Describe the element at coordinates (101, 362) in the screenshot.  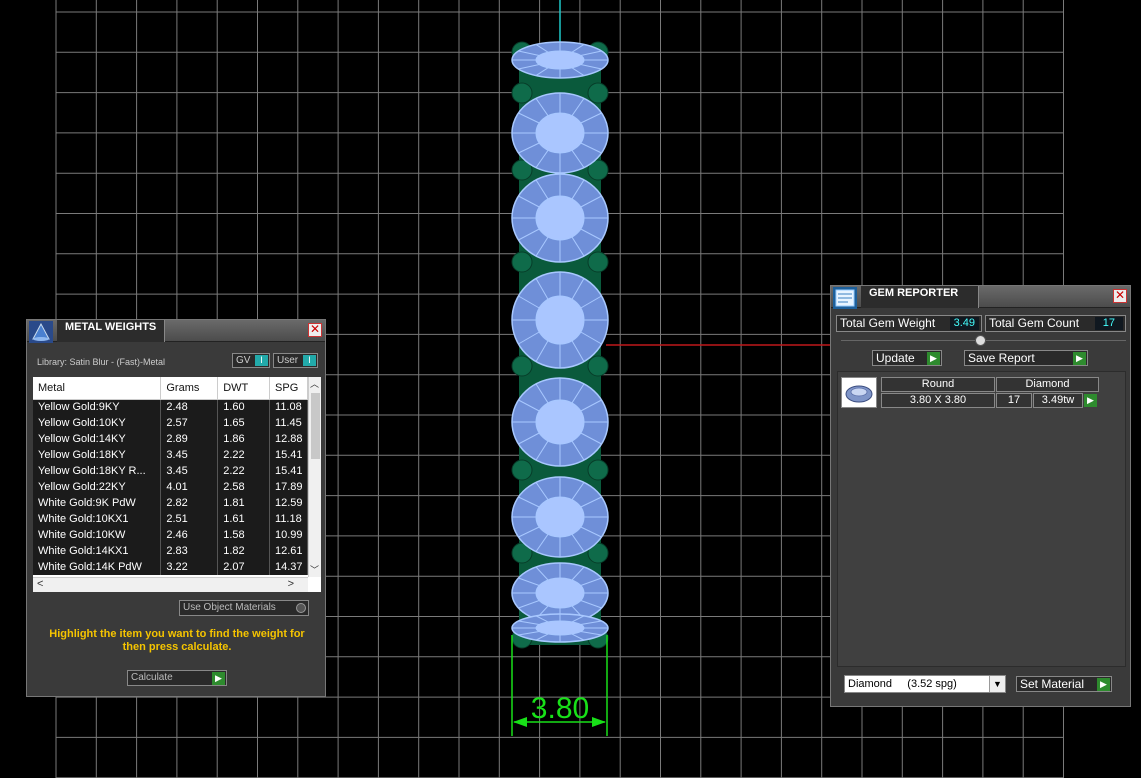
I see `library-label: Library: Satin Blur - (Fast)-Metal` at that location.